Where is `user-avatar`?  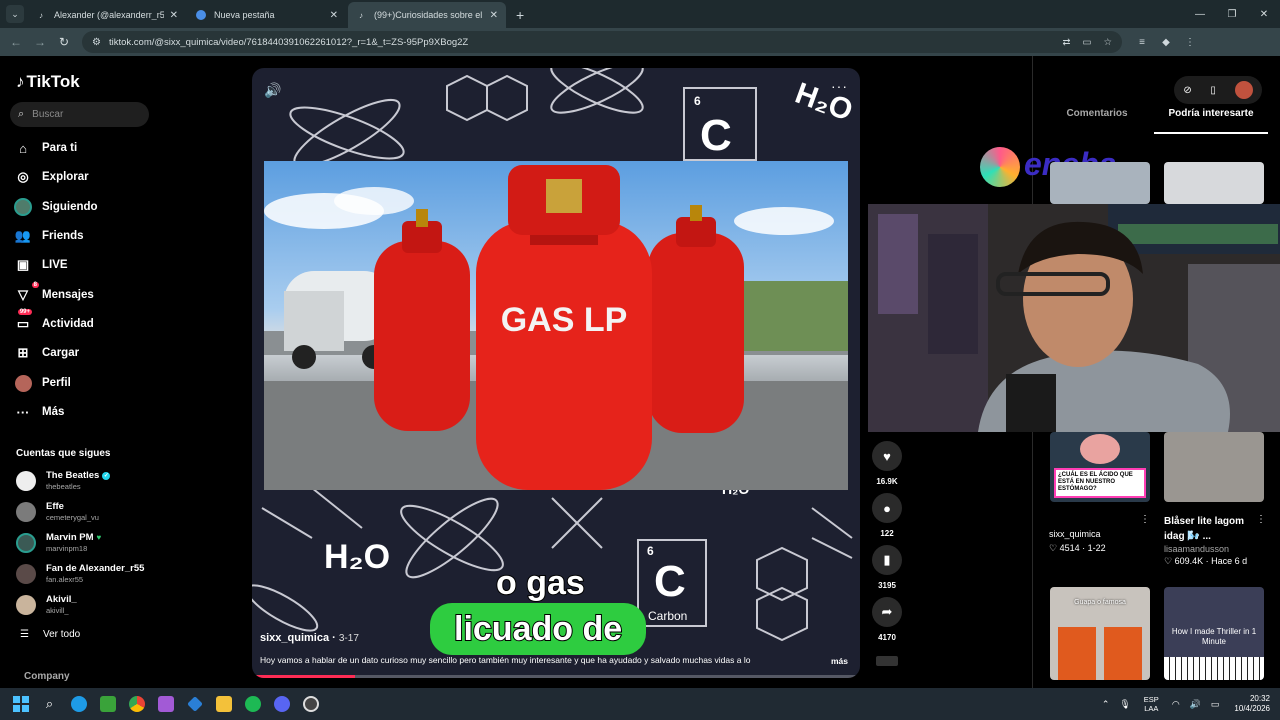 user-avatar is located at coordinates (1243, 90).